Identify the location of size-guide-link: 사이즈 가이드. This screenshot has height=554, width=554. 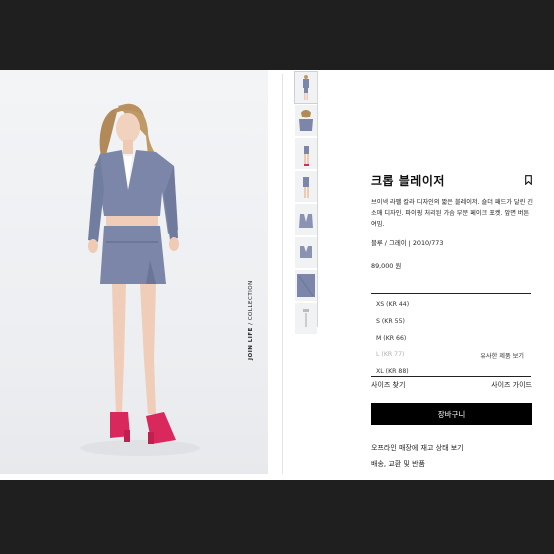
(511, 385).